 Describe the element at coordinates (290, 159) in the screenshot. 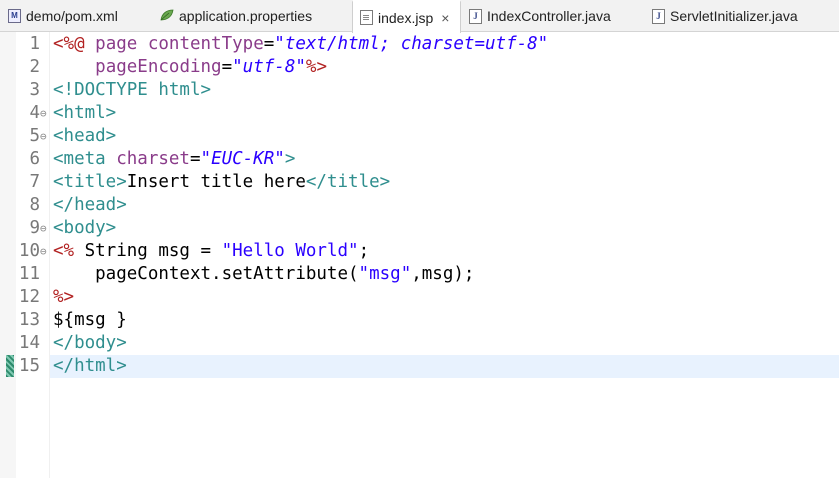

I see `code-token: >` at that location.